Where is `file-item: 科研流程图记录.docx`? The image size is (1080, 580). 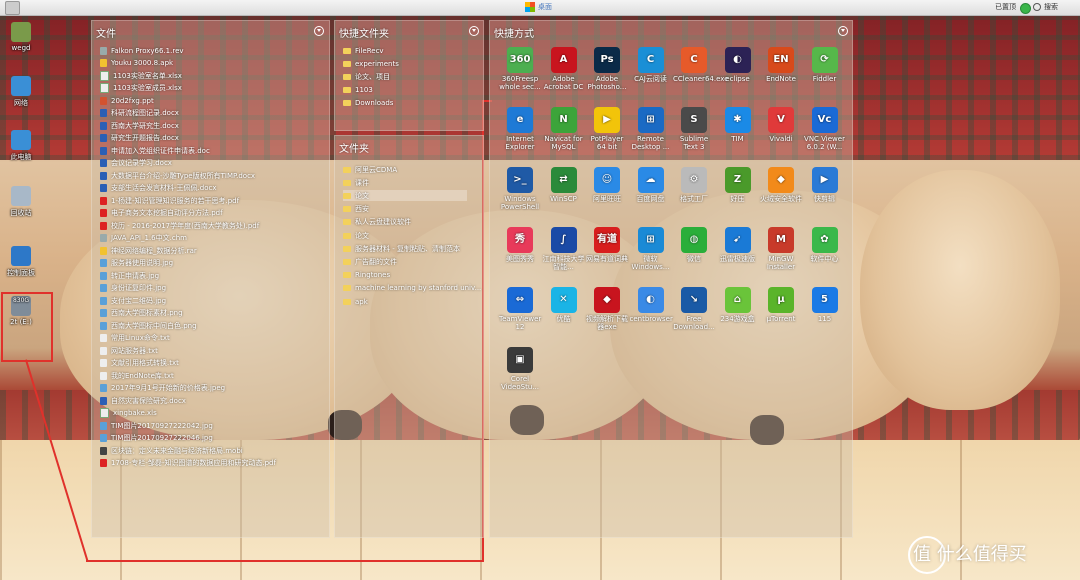 file-item: 科研流程图记录.docx is located at coordinates (139, 113).